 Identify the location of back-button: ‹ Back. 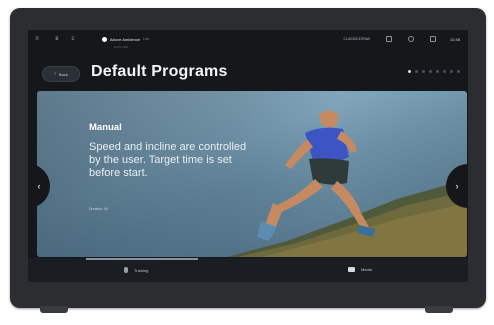
(61, 74).